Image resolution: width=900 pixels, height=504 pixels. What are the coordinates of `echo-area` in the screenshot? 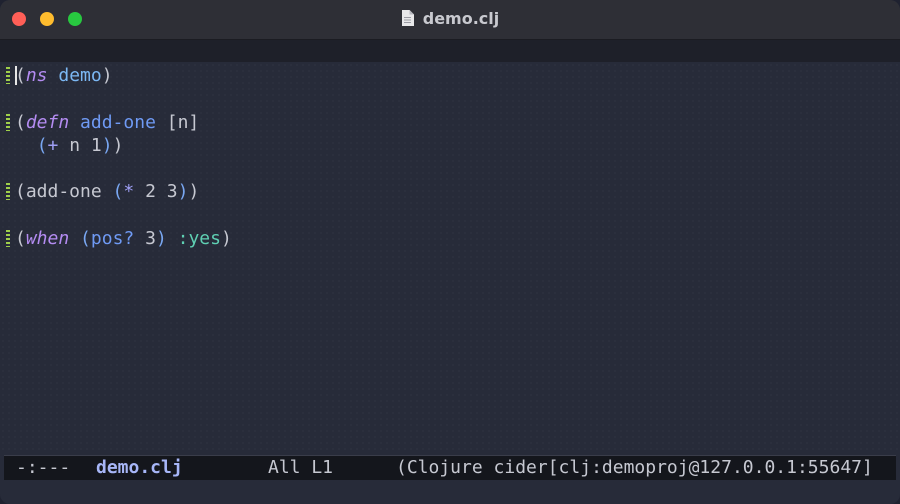 It's located at (450, 492).